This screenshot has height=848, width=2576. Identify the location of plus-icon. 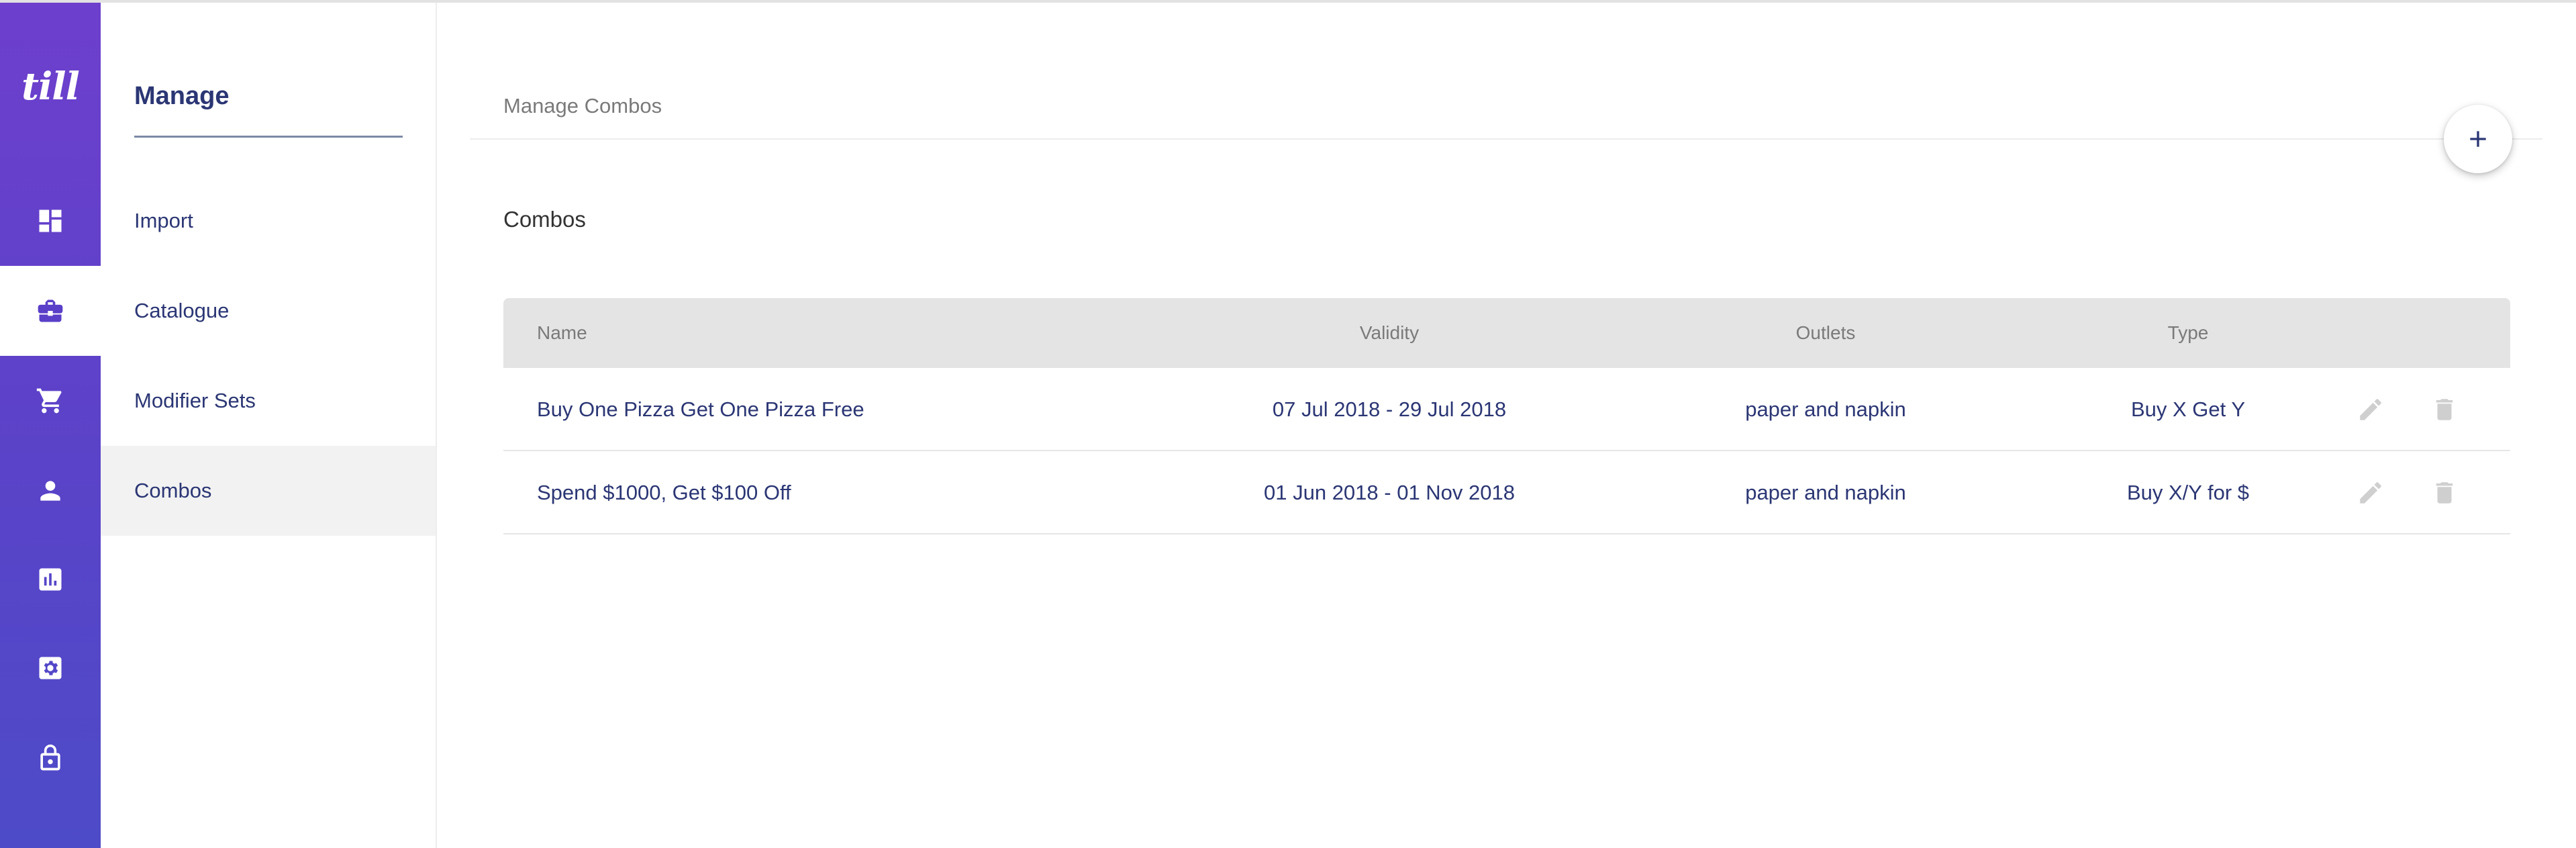
(2478, 139).